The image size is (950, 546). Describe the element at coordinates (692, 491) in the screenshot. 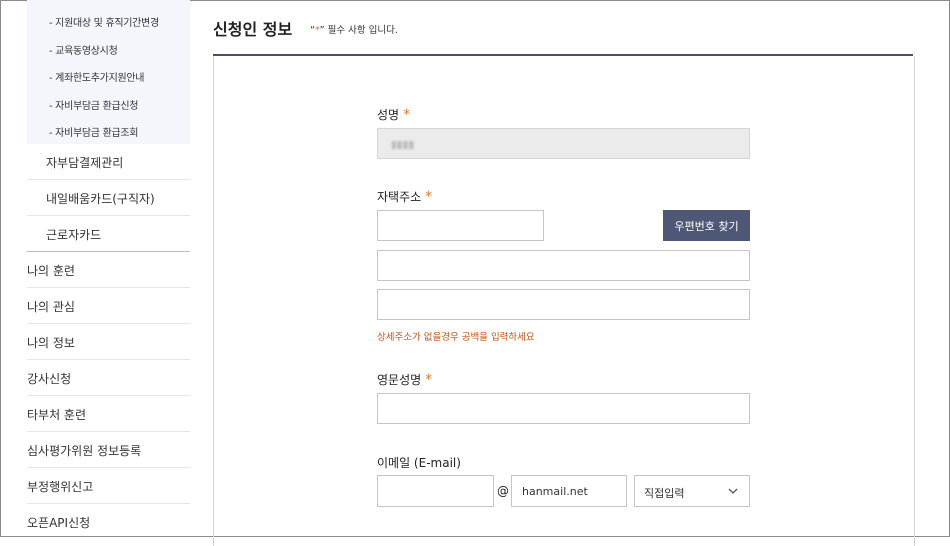

I see `email-domain-select: 직접입력` at that location.